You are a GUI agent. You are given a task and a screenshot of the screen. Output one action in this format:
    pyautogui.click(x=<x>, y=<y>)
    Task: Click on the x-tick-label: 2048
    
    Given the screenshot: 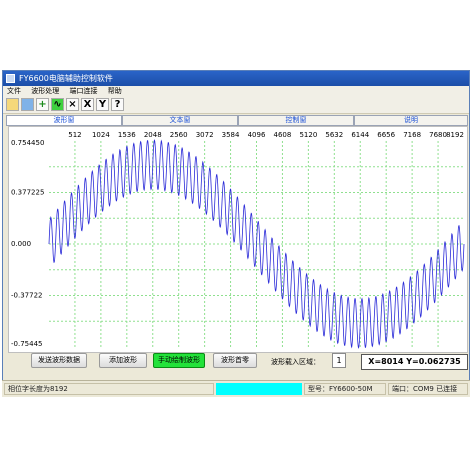 What is the action you would take?
    pyautogui.click(x=153, y=135)
    